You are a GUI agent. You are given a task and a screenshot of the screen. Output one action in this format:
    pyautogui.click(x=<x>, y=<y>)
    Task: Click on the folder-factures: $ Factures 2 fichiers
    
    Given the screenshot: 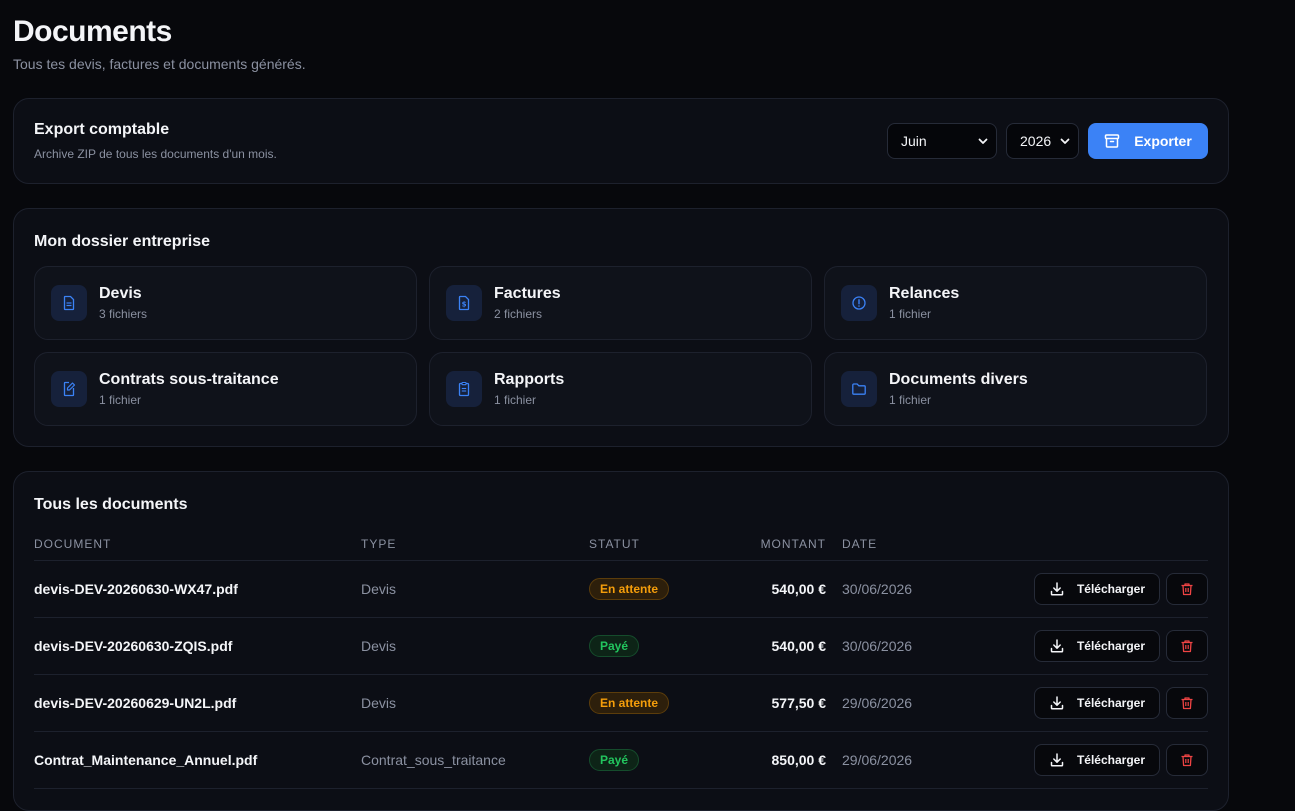 What is the action you would take?
    pyautogui.click(x=620, y=303)
    